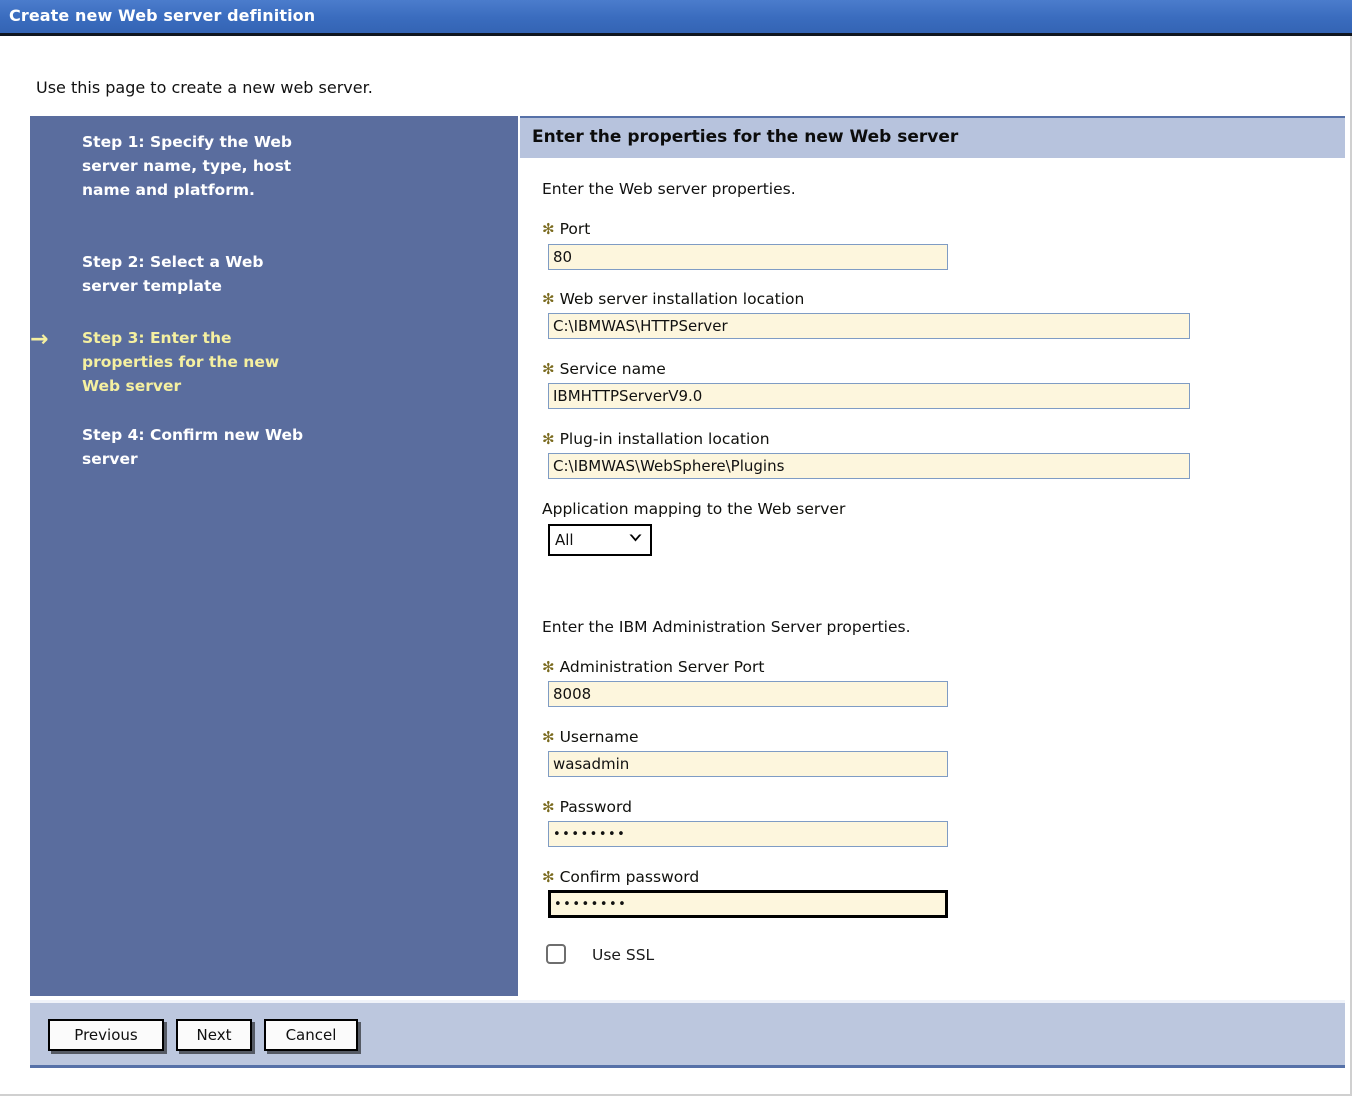 Image resolution: width=1352 pixels, height=1096 pixels. I want to click on application-mapping-label-text: Application mapping to the Web server, so click(694, 509).